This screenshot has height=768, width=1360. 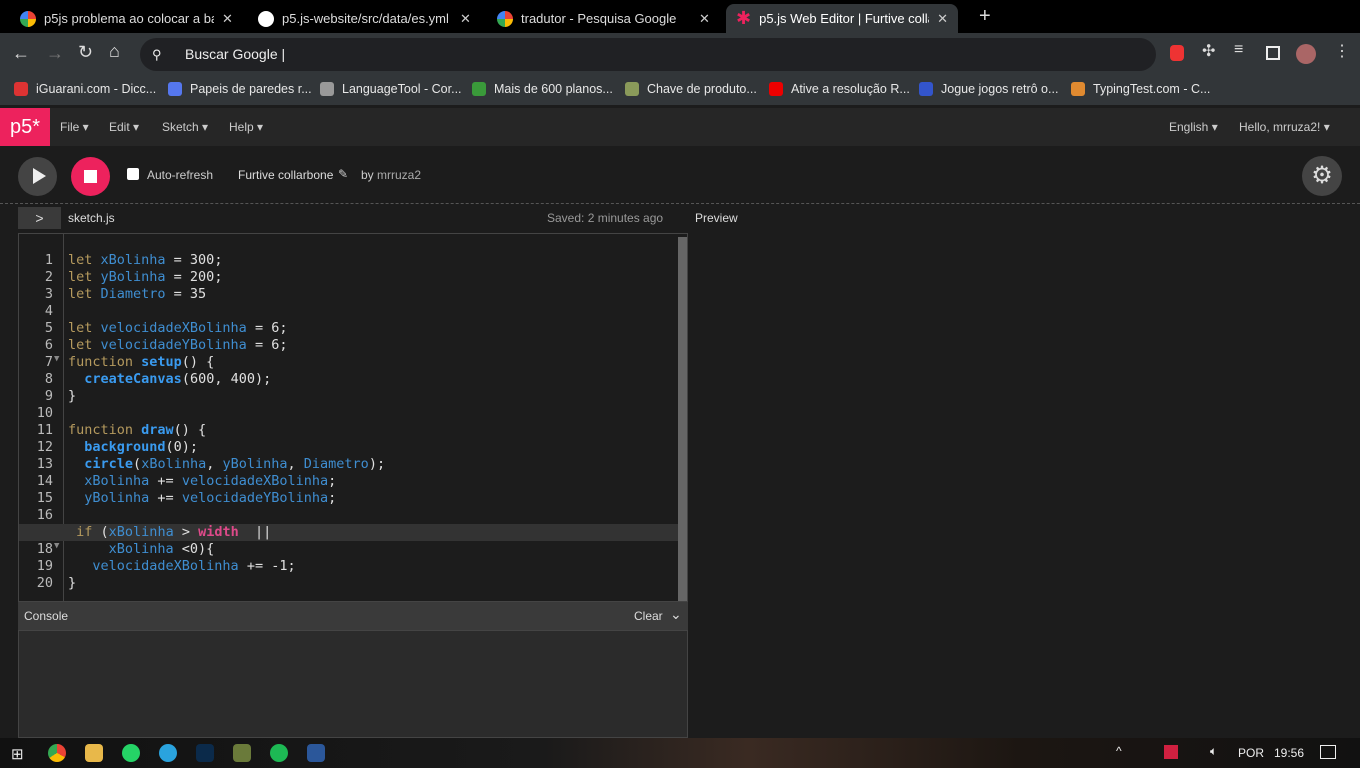 I want to click on windows-start-icon: ⊞, so click(x=17, y=754).